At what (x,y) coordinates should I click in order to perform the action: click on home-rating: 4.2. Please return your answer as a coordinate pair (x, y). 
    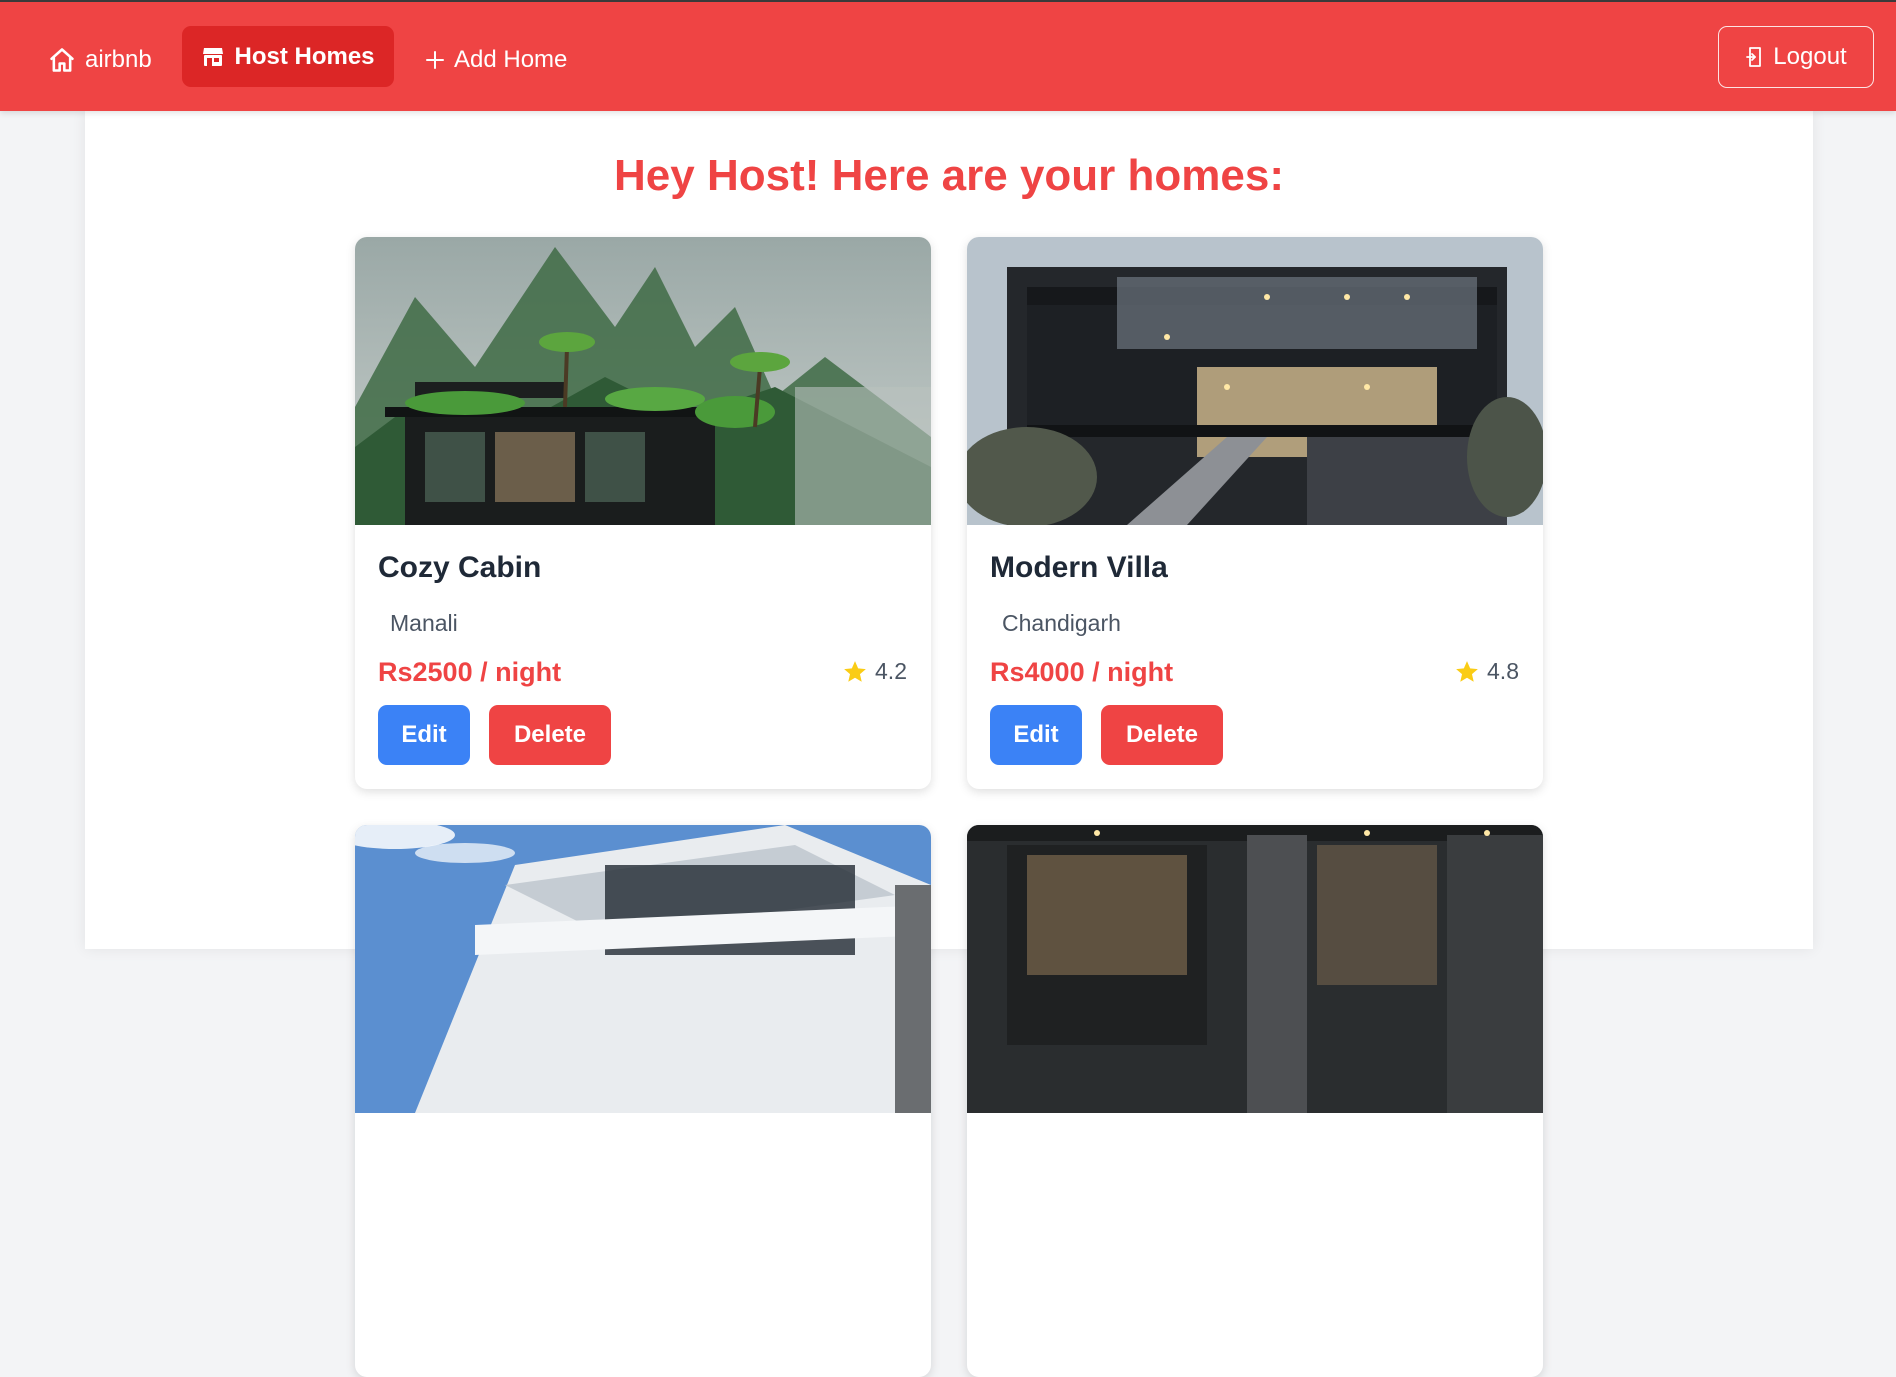
    Looking at the image, I should click on (874, 671).